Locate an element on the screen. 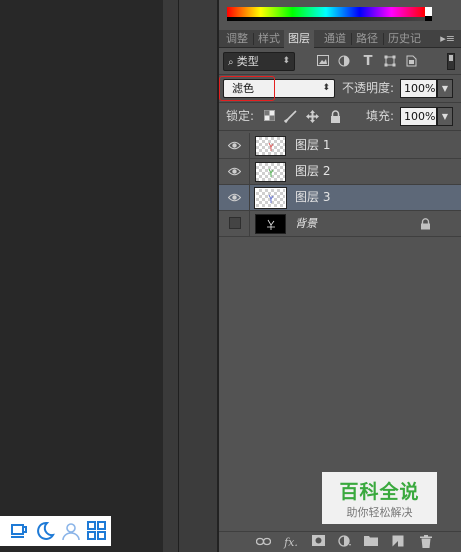 The image size is (461, 552). opacity-dropdown-button: ▼ is located at coordinates (445, 88).